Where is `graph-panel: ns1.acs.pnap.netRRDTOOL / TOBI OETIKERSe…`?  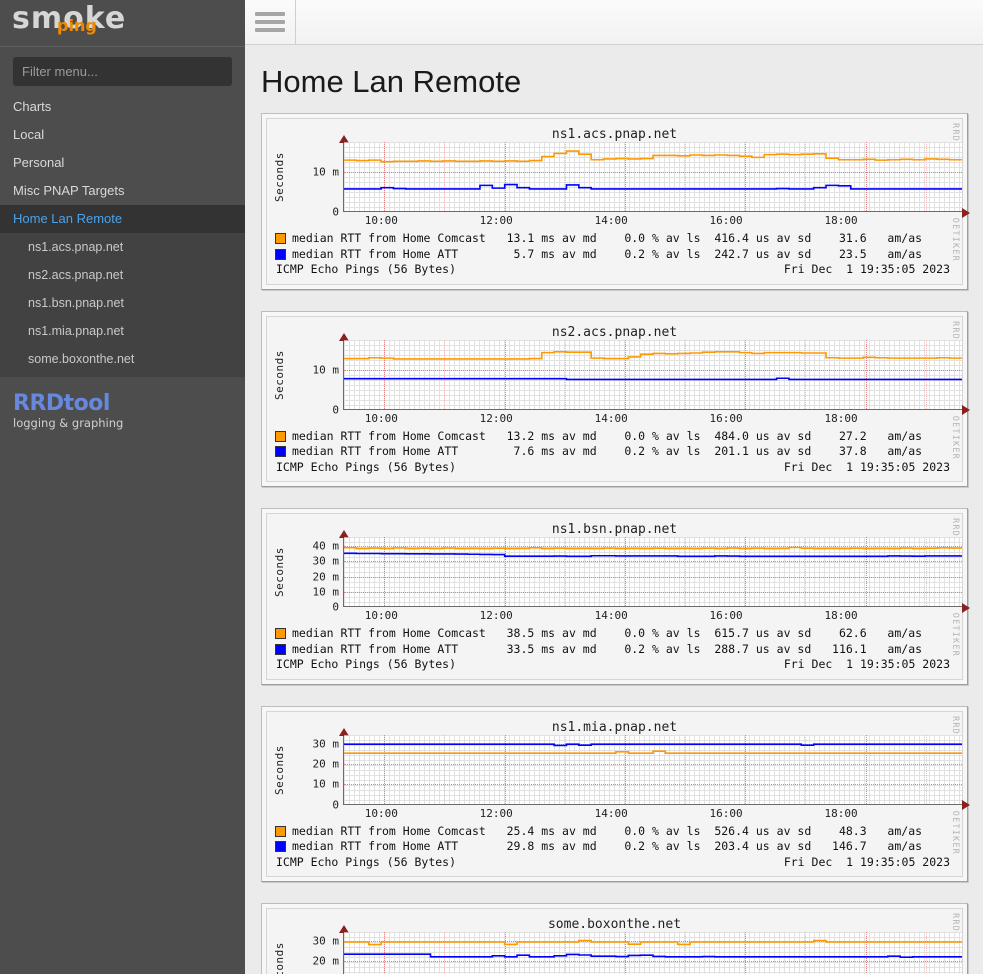 graph-panel: ns1.acs.pnap.netRRDTOOL / TOBI OETIKERSe… is located at coordinates (615, 201).